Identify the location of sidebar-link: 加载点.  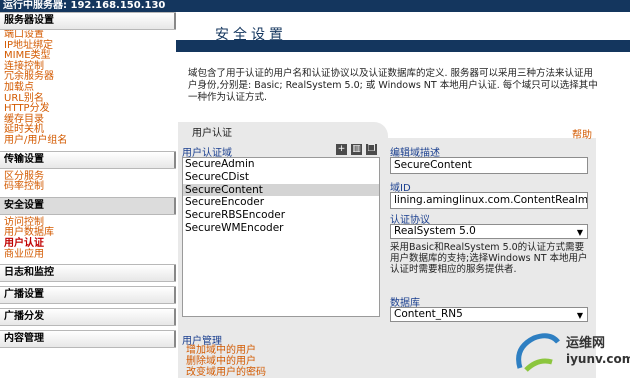
(88, 88).